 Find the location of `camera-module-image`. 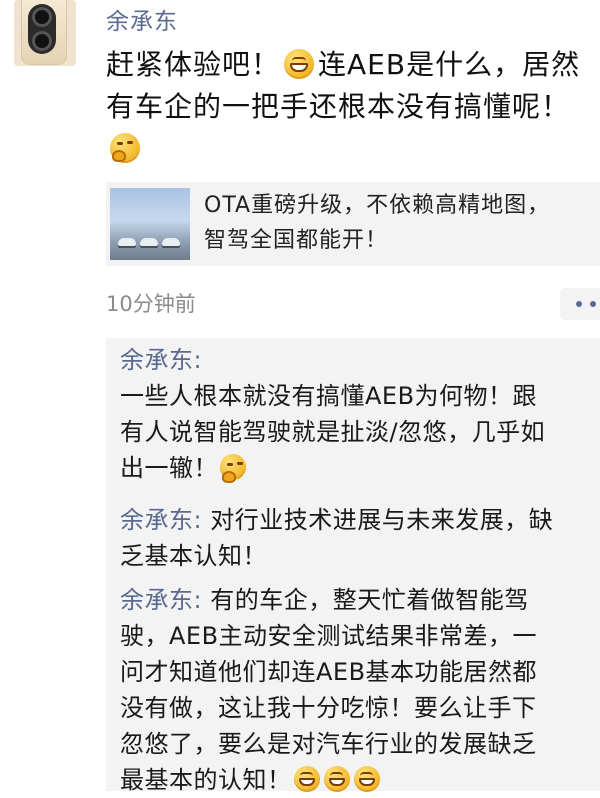

camera-module-image is located at coordinates (42, 29).